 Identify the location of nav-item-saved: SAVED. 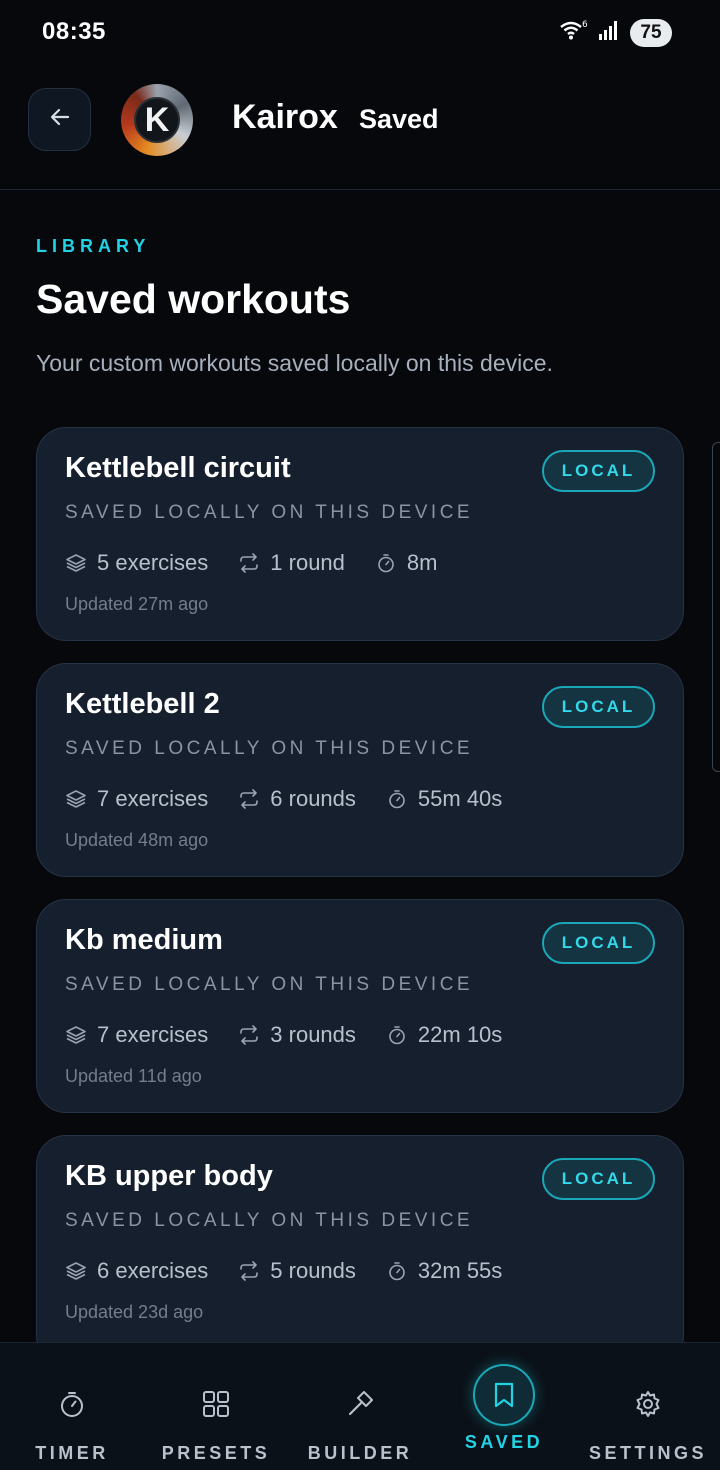
(504, 1406).